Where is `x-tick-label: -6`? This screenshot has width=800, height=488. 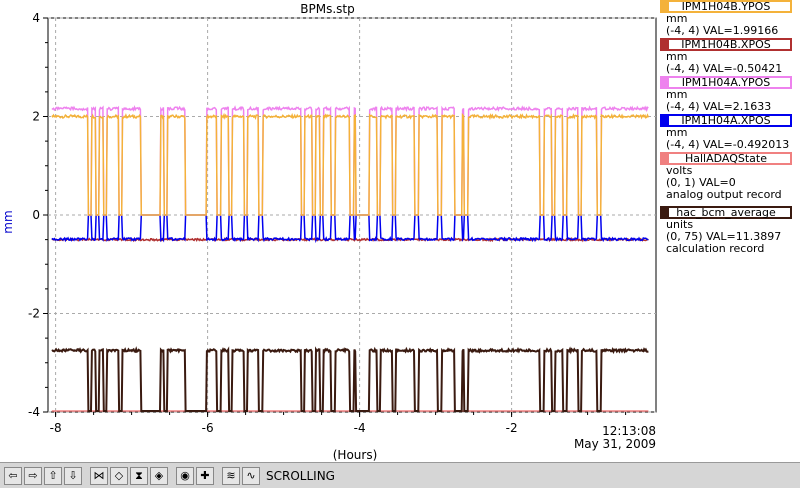
x-tick-label: -6 is located at coordinates (208, 428).